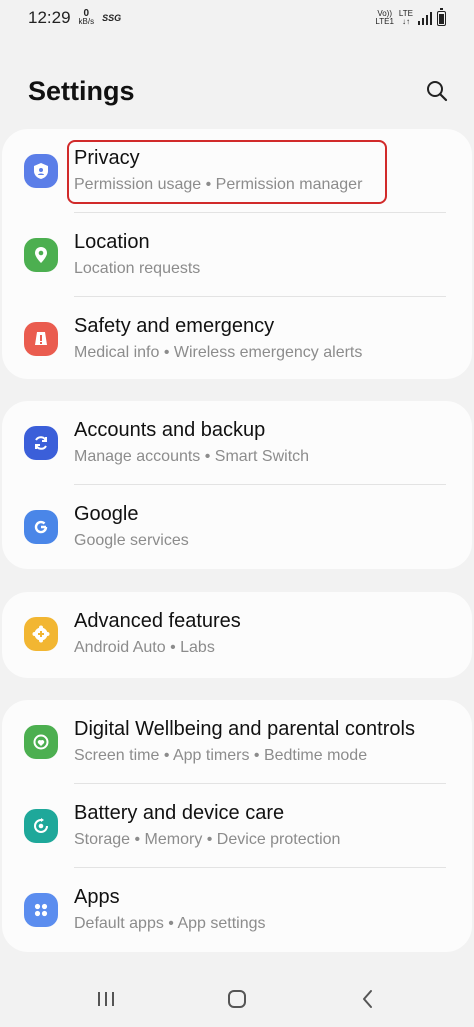  What do you see at coordinates (41, 443) in the screenshot?
I see `sync-icon` at bounding box center [41, 443].